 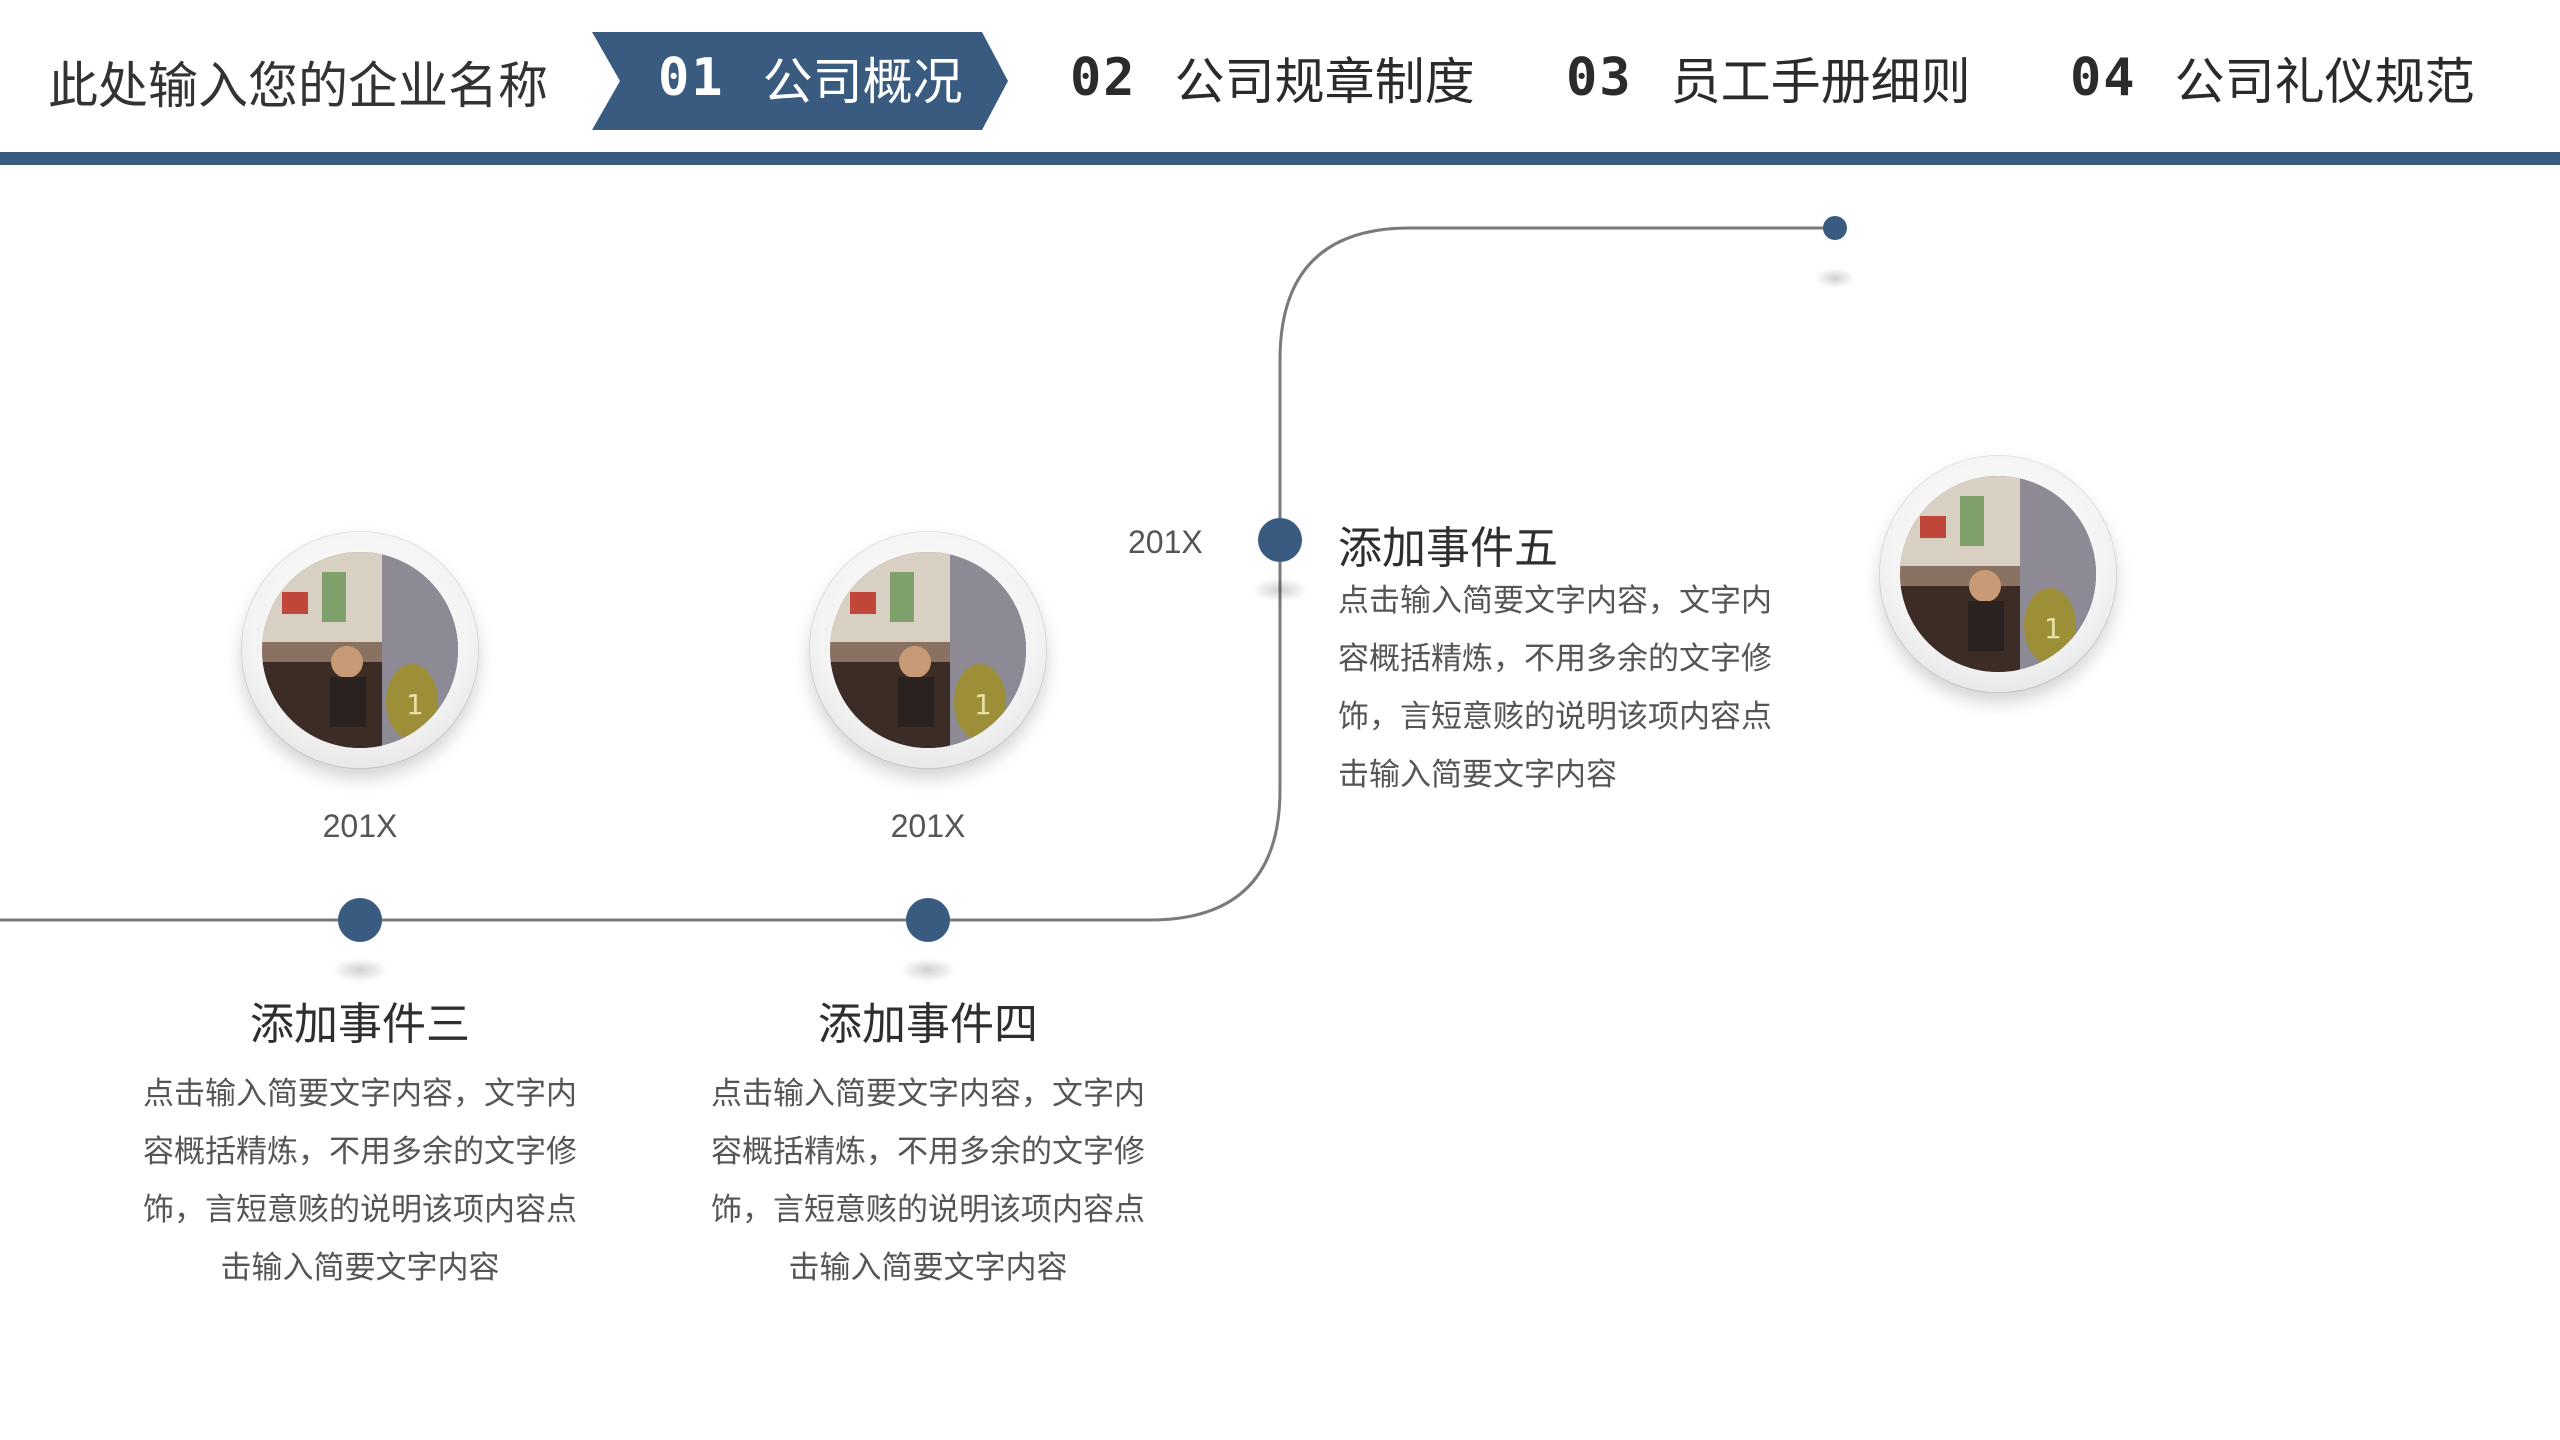 I want to click on timeline-end-dot, so click(x=1835, y=228).